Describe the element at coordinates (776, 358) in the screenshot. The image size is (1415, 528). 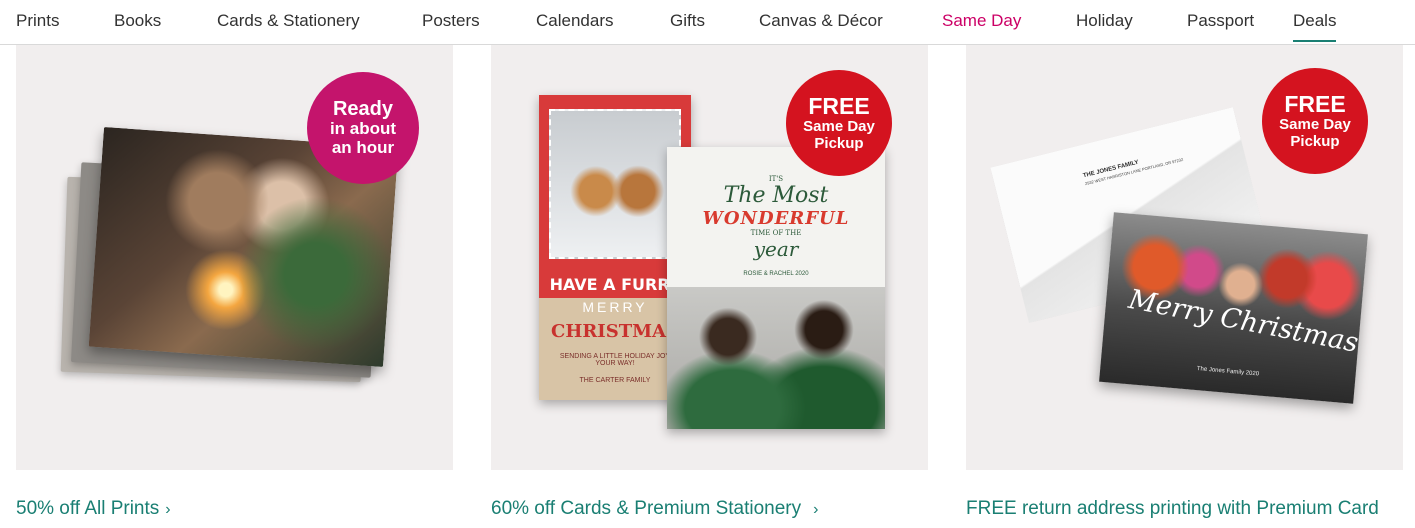
I see `friends-photo` at that location.